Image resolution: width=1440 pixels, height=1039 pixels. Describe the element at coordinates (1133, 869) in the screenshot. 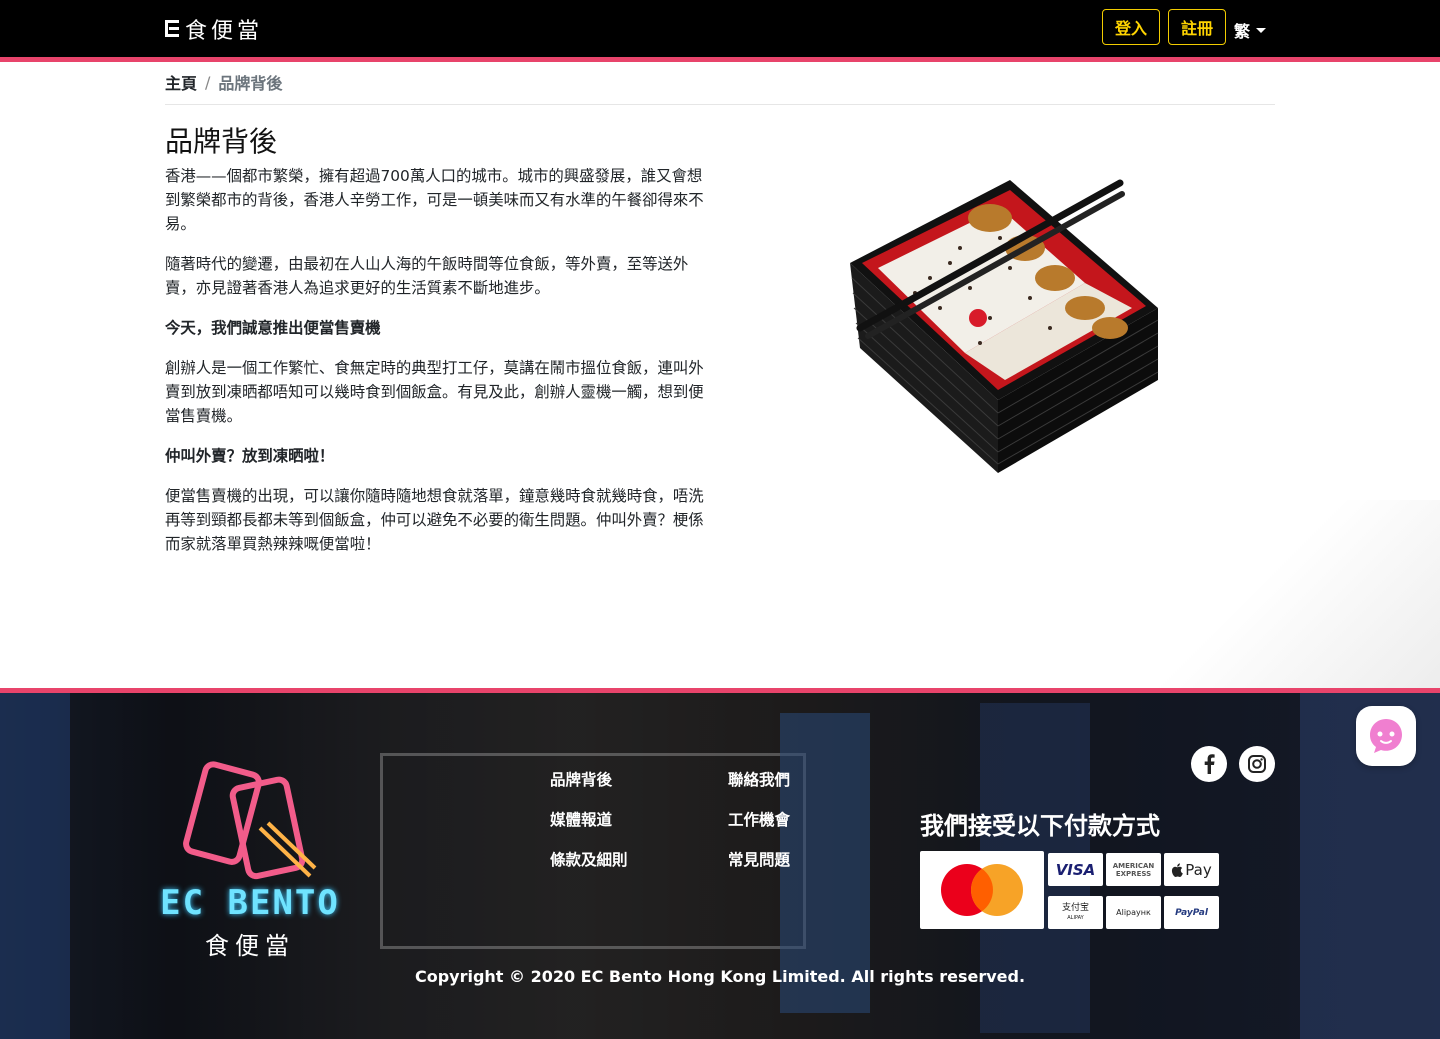

I see `amex-logo: AMERICAN EXPRESS` at that location.